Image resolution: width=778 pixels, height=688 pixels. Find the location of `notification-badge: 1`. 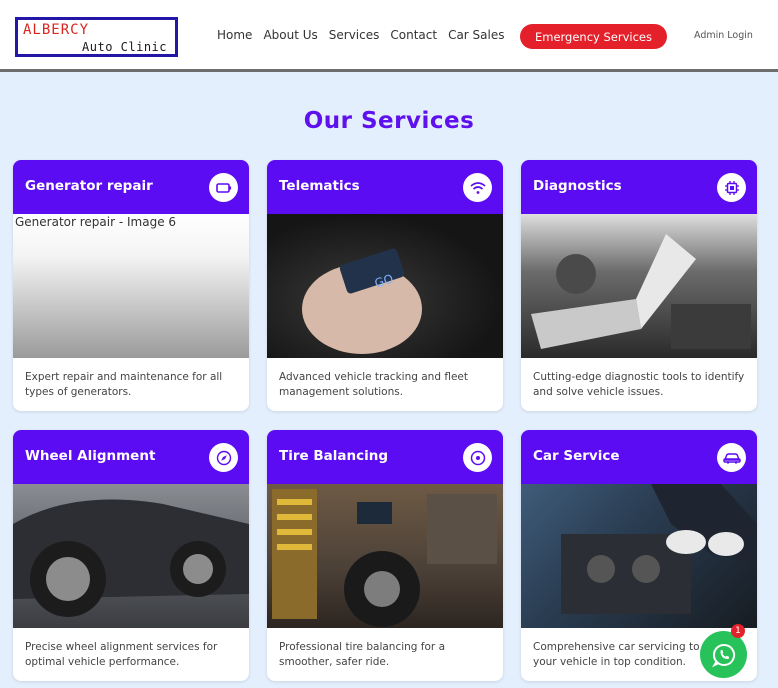

notification-badge: 1 is located at coordinates (738, 631).